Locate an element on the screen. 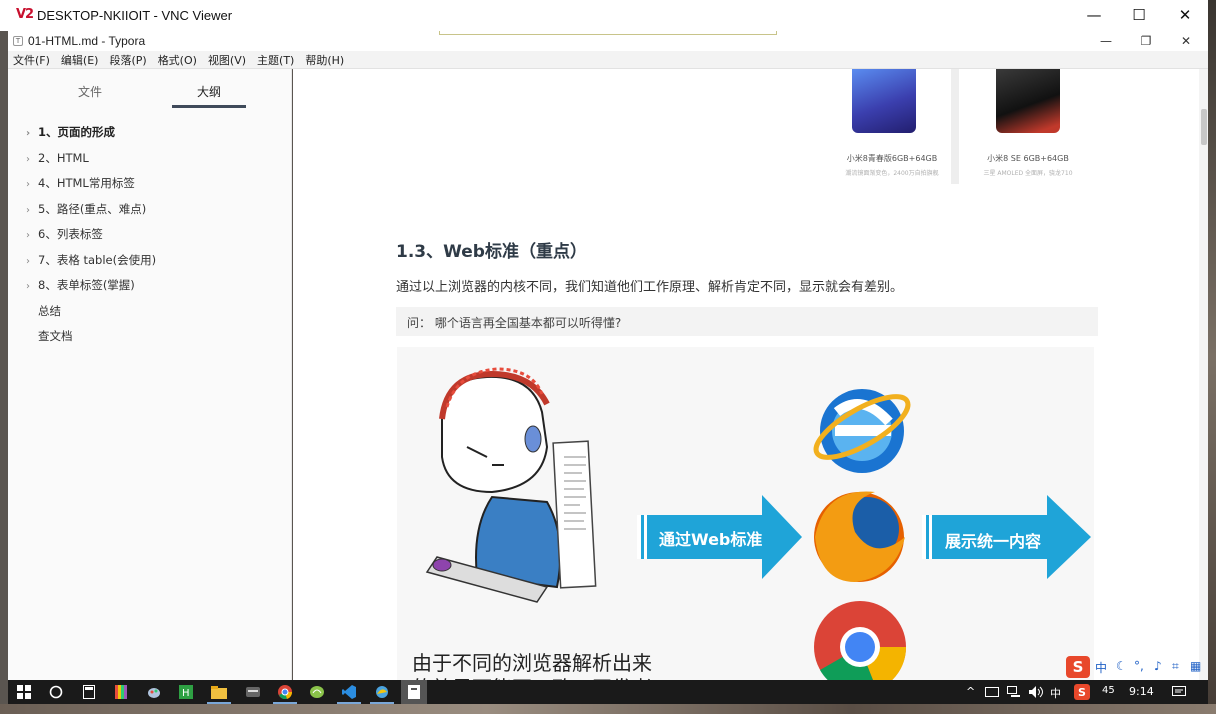  product-divider is located at coordinates (955, 126).